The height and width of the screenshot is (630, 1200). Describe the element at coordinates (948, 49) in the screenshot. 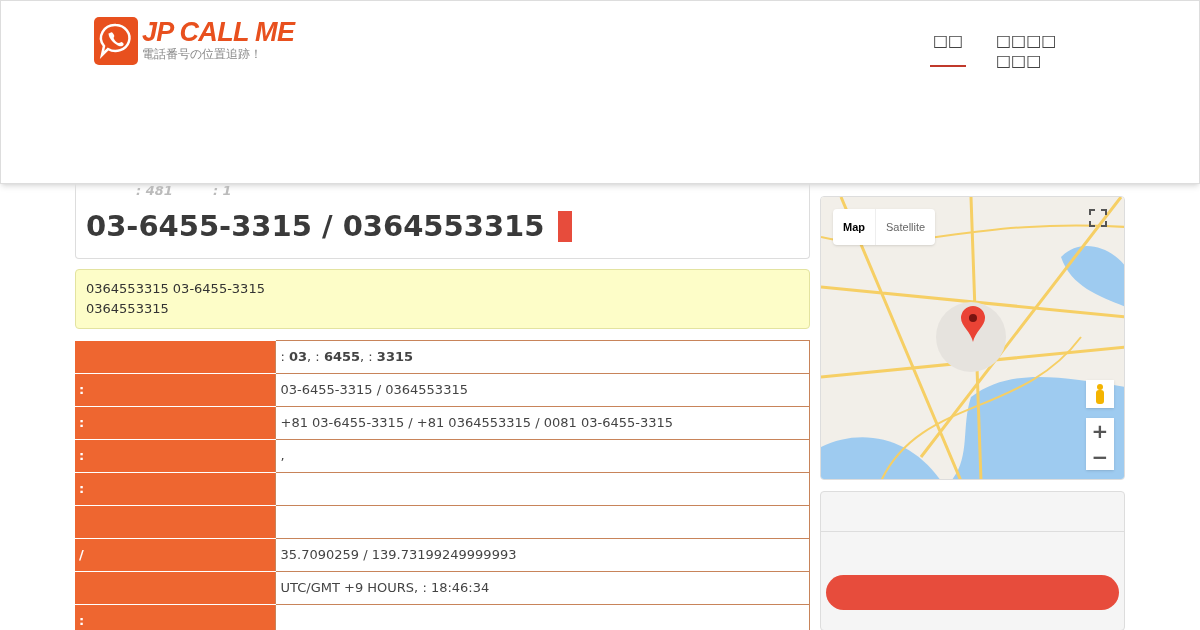

I see `nav-link: □□` at that location.